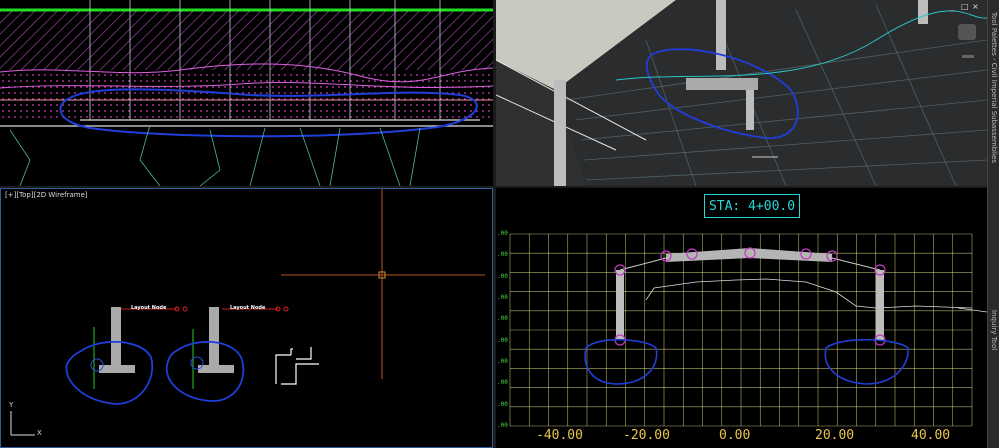 The width and height of the screenshot is (999, 448). I want to click on x-tick-label: -40.00, so click(559, 435).